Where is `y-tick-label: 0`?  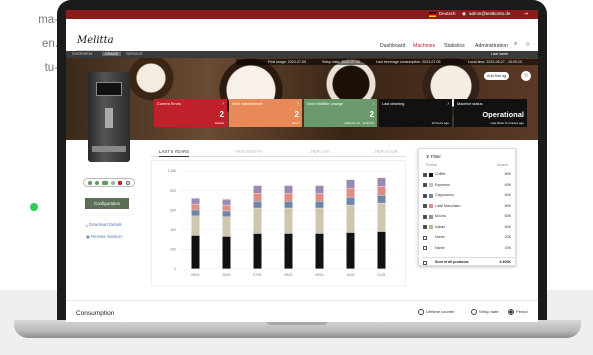 y-tick-label: 0 is located at coordinates (175, 269).